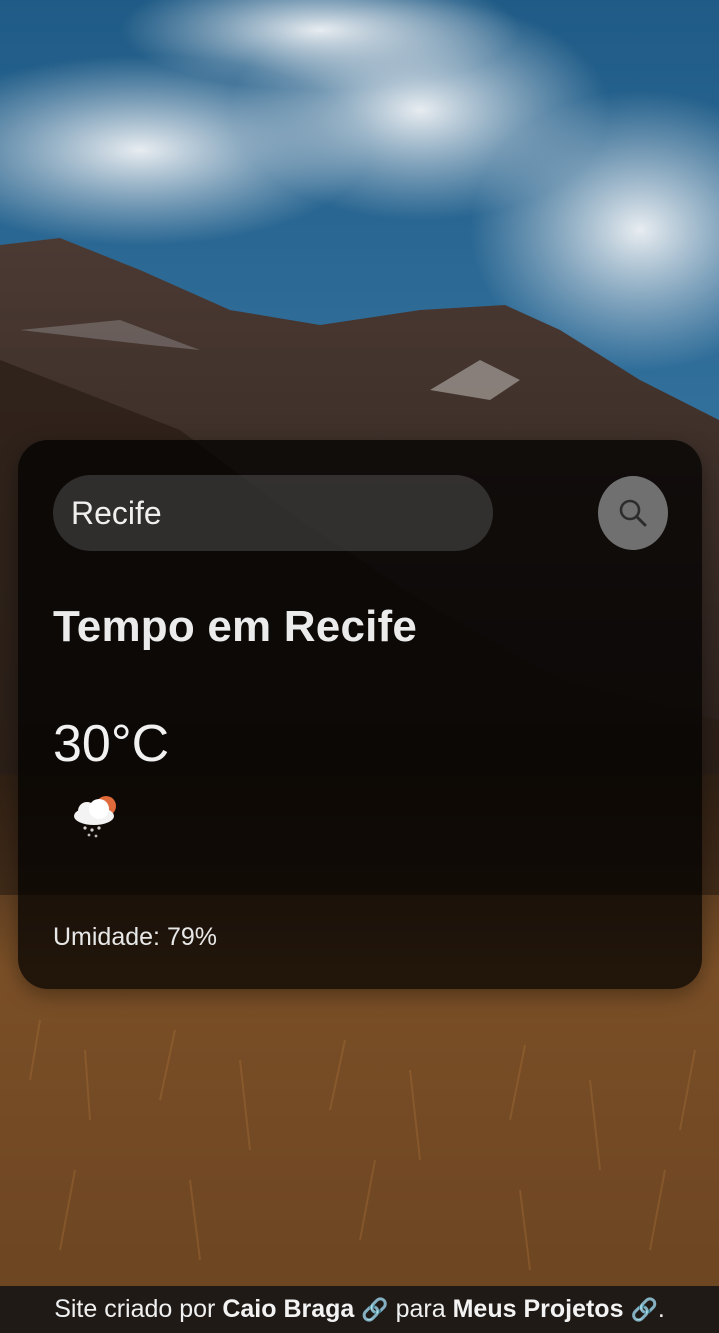  Describe the element at coordinates (138, 1309) in the screenshot. I see `footer-prefix: Site criado por` at that location.